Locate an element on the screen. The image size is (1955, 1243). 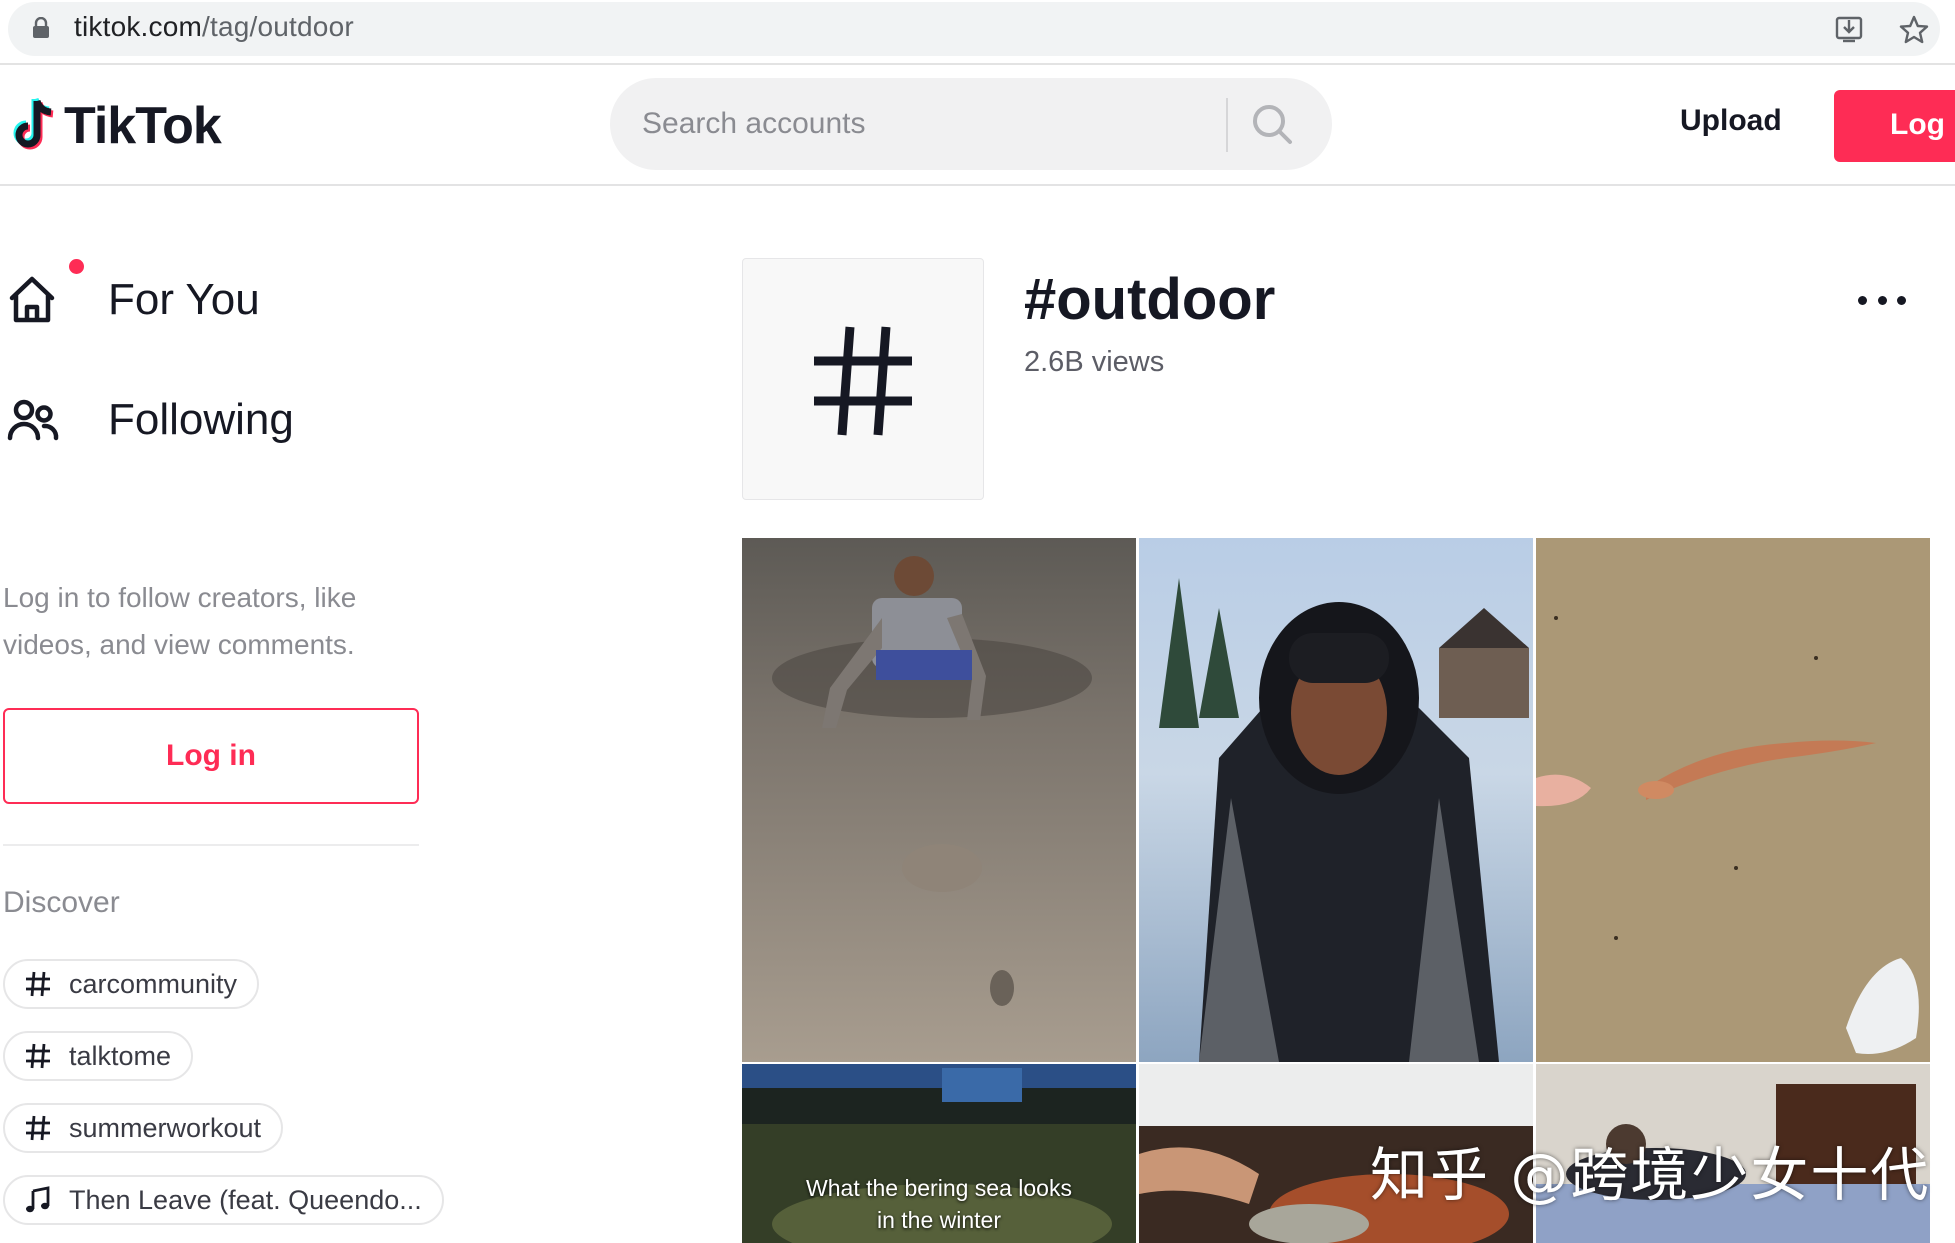
tiktok-logo: TikTok is located at coordinates (116, 126).